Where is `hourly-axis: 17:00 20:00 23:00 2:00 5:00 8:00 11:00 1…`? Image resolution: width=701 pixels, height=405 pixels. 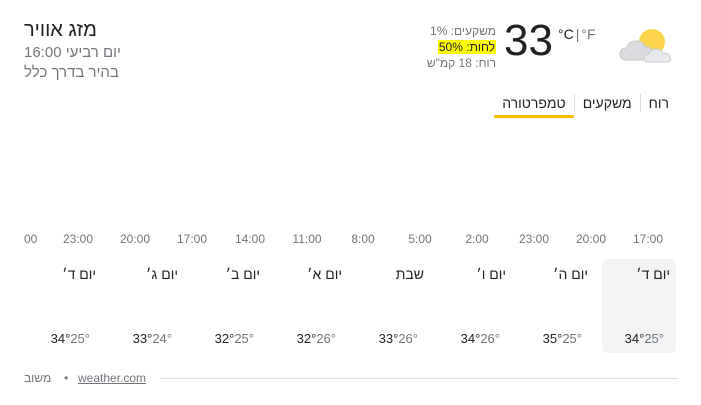 hourly-axis: 17:00 20:00 23:00 2:00 5:00 8:00 11:00 1… is located at coordinates (350, 240).